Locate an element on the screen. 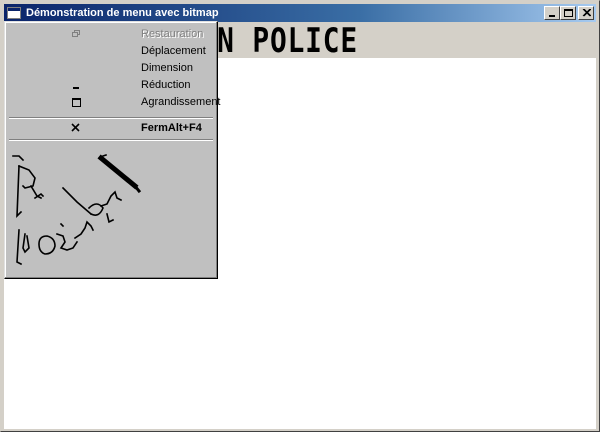 The image size is (600, 432). title-bar: Démonstration de menu avec bitmap is located at coordinates (300, 13).